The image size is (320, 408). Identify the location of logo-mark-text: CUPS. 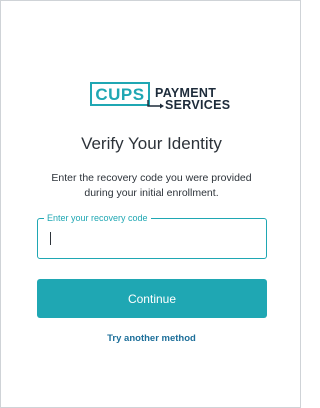
(120, 94).